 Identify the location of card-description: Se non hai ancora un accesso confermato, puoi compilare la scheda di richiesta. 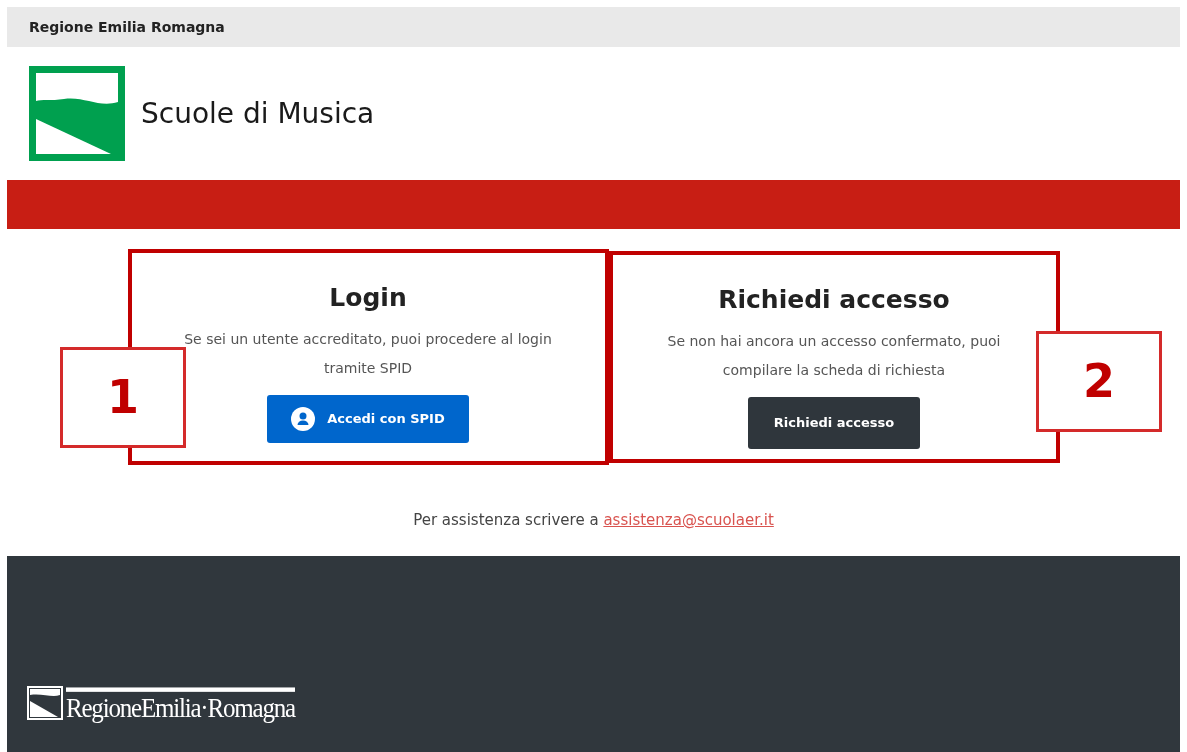
(834, 356).